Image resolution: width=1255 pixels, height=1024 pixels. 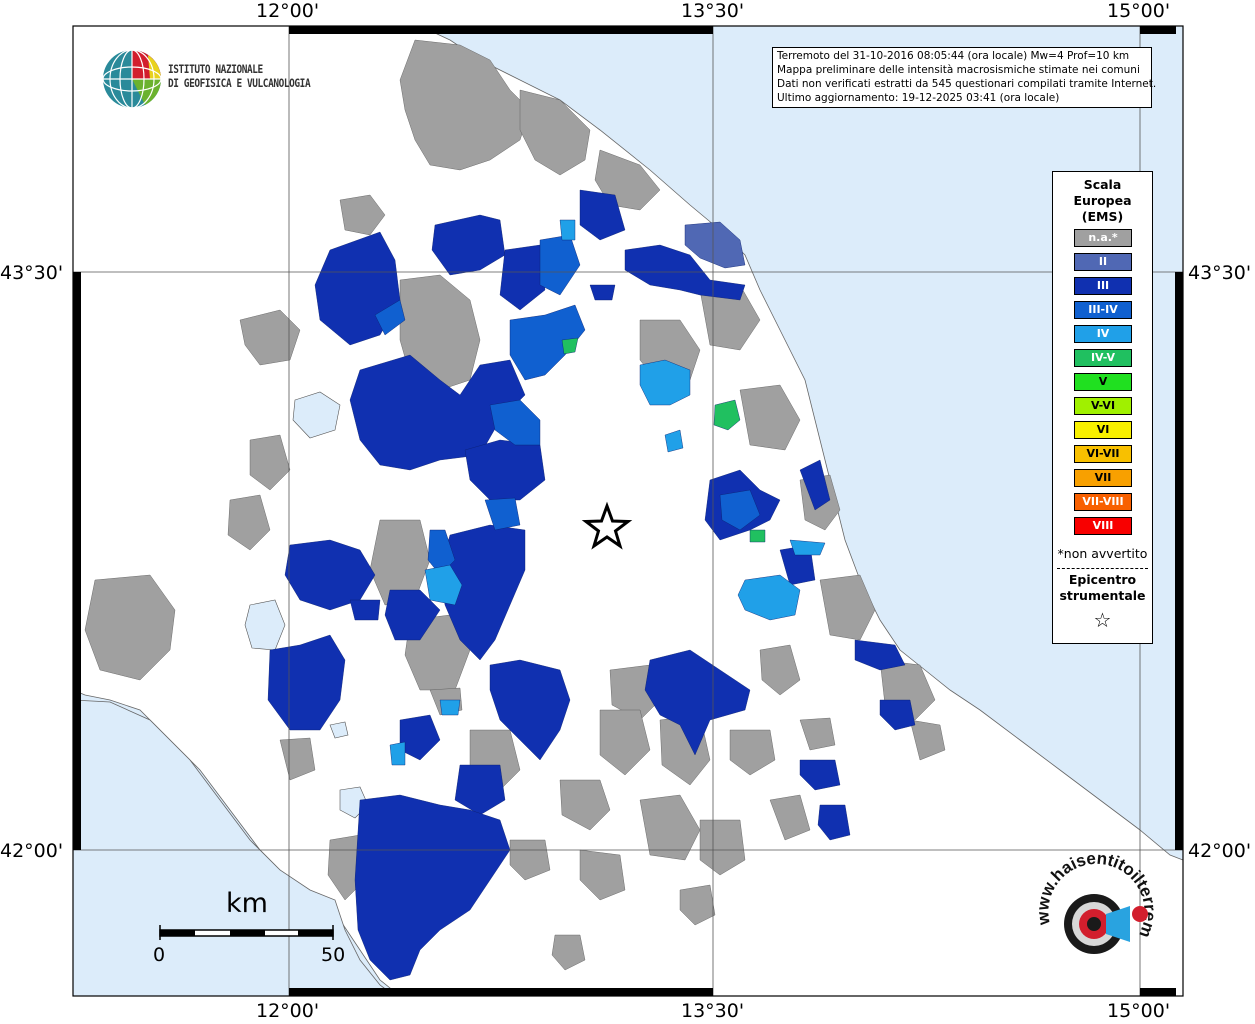 What do you see at coordinates (1091, 904) in the screenshot?
I see `haisentito-logo: www.haisentitoilterremoto.it` at bounding box center [1091, 904].